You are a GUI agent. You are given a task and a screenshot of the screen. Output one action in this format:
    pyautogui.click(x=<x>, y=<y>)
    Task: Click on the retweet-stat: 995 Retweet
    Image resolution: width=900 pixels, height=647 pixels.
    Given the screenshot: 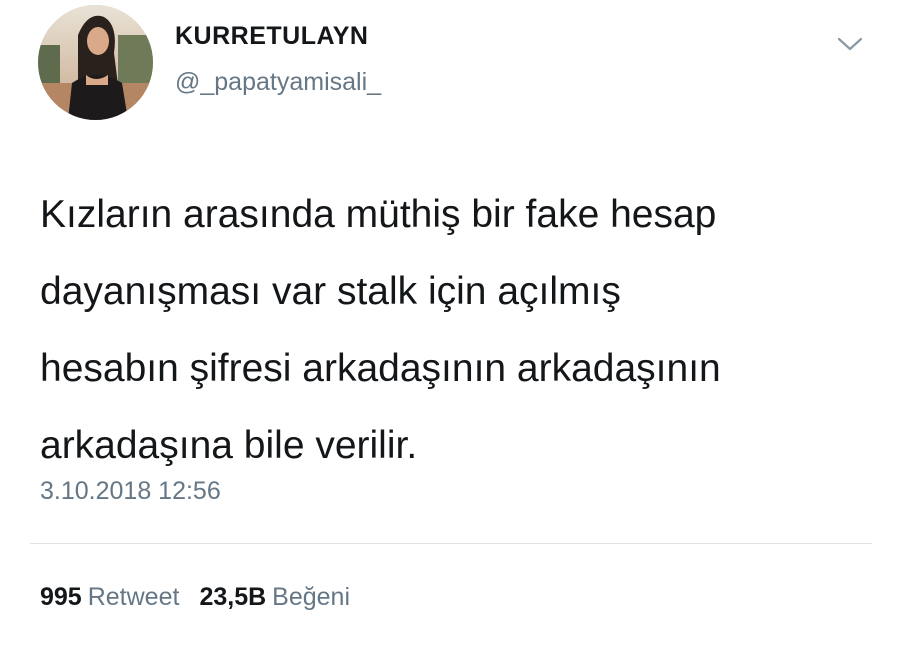 What is the action you would take?
    pyautogui.click(x=109, y=597)
    